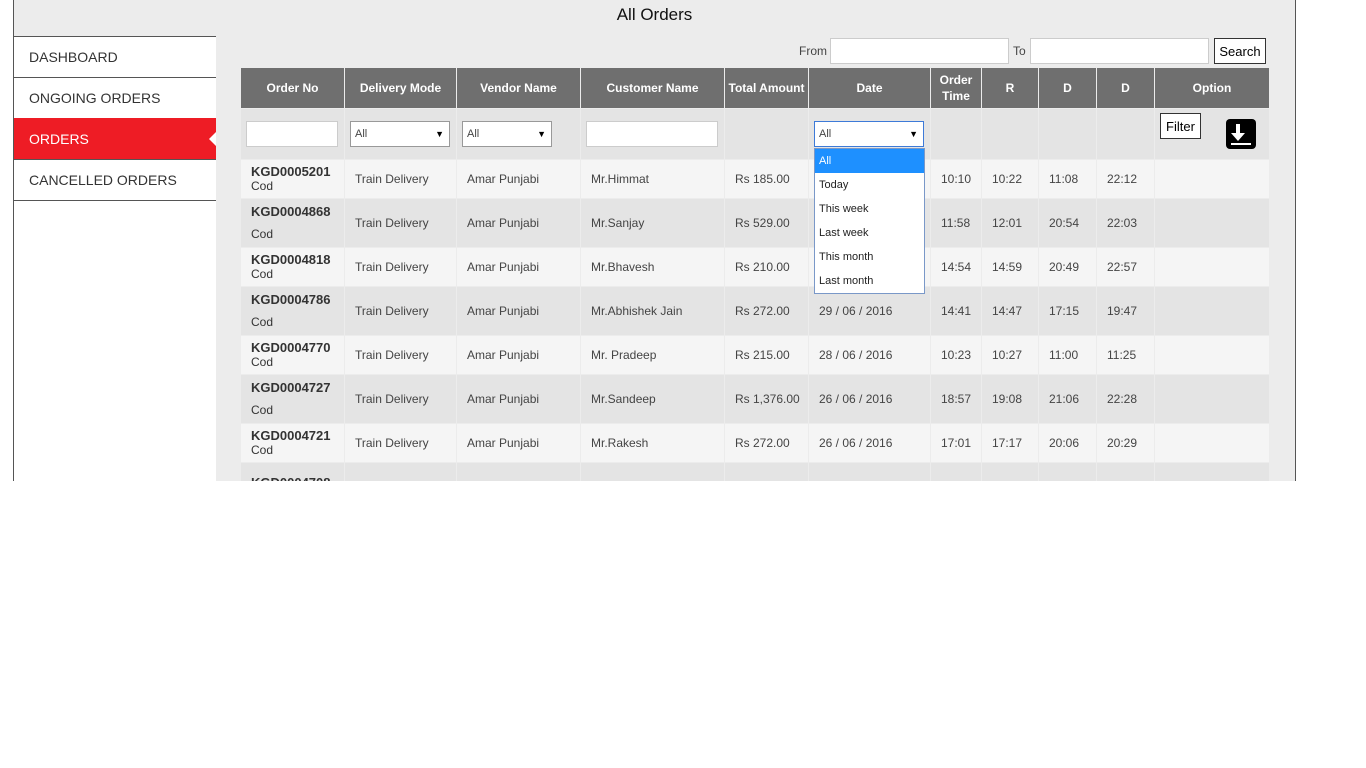 The height and width of the screenshot is (768, 1366). I want to click on r-cell: 14:47, so click(1010, 311).